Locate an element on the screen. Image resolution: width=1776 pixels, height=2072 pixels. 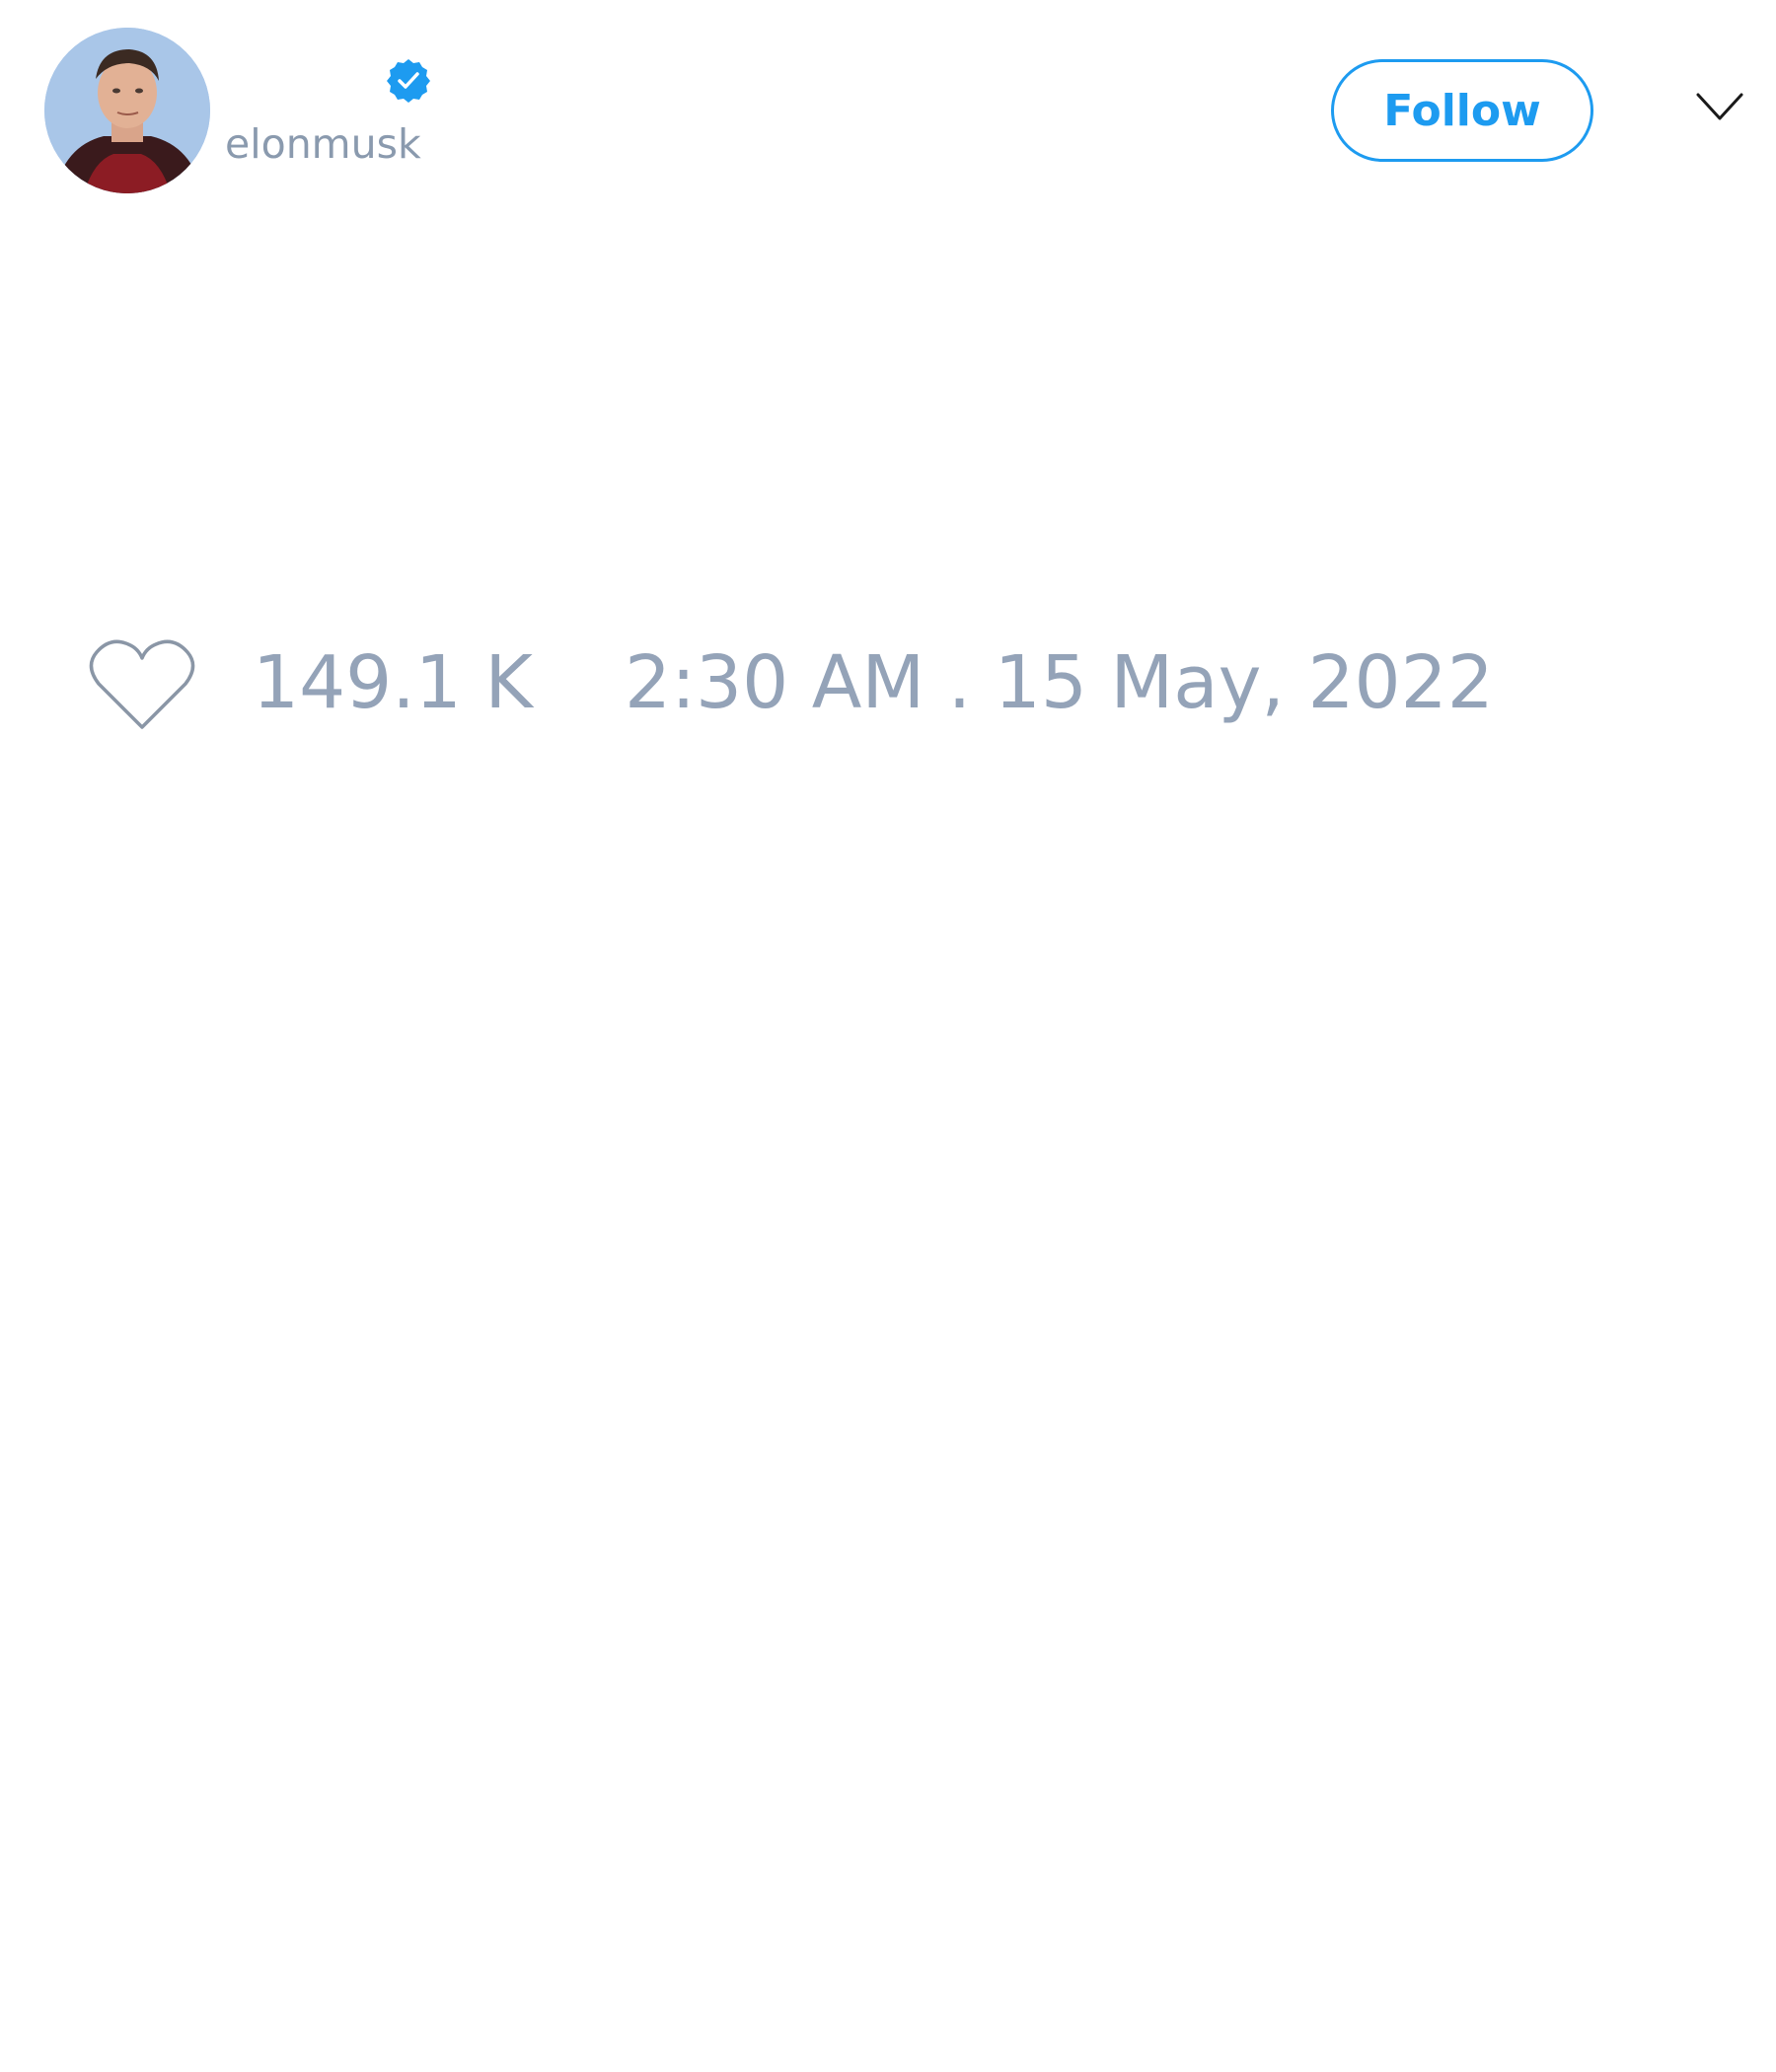
heart-icon is located at coordinates (142, 684).